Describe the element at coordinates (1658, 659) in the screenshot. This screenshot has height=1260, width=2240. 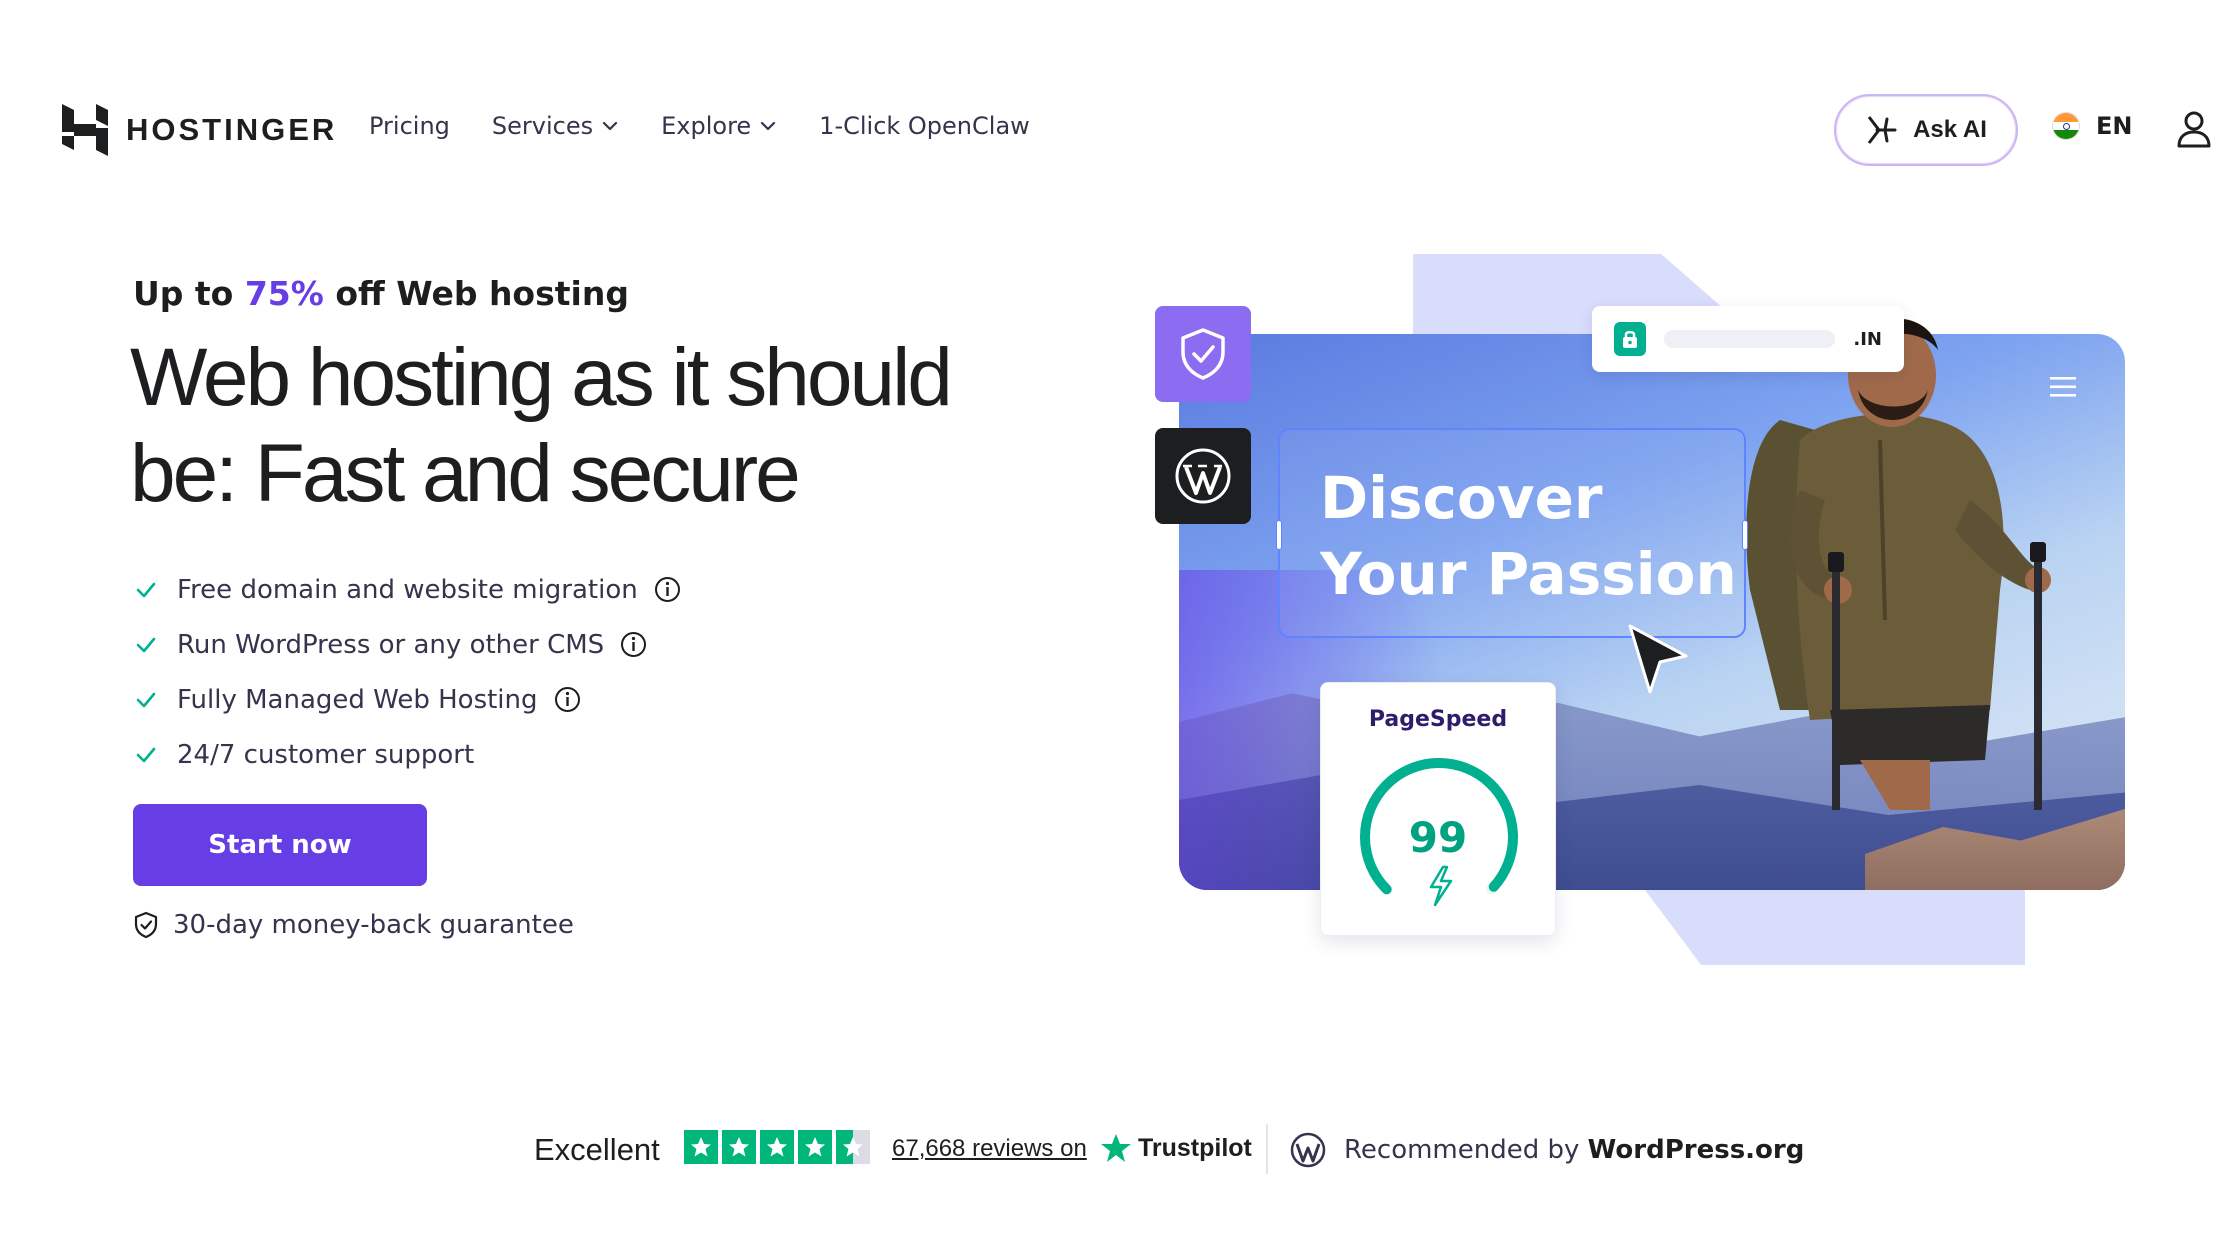
I see `mouse-cursor-icon` at that location.